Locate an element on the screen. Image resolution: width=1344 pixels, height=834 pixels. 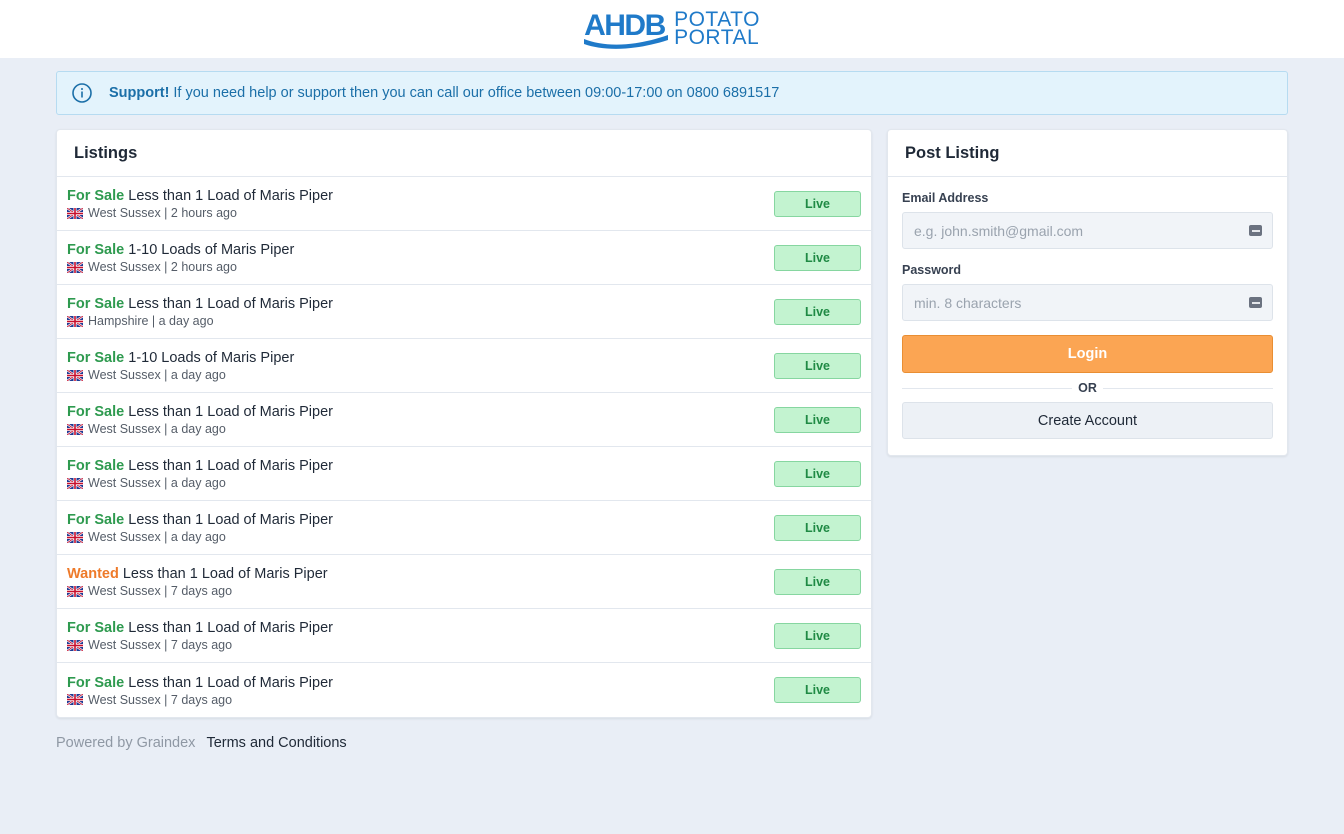
powered-by-link: Powered by Graindex is located at coordinates (125, 743).